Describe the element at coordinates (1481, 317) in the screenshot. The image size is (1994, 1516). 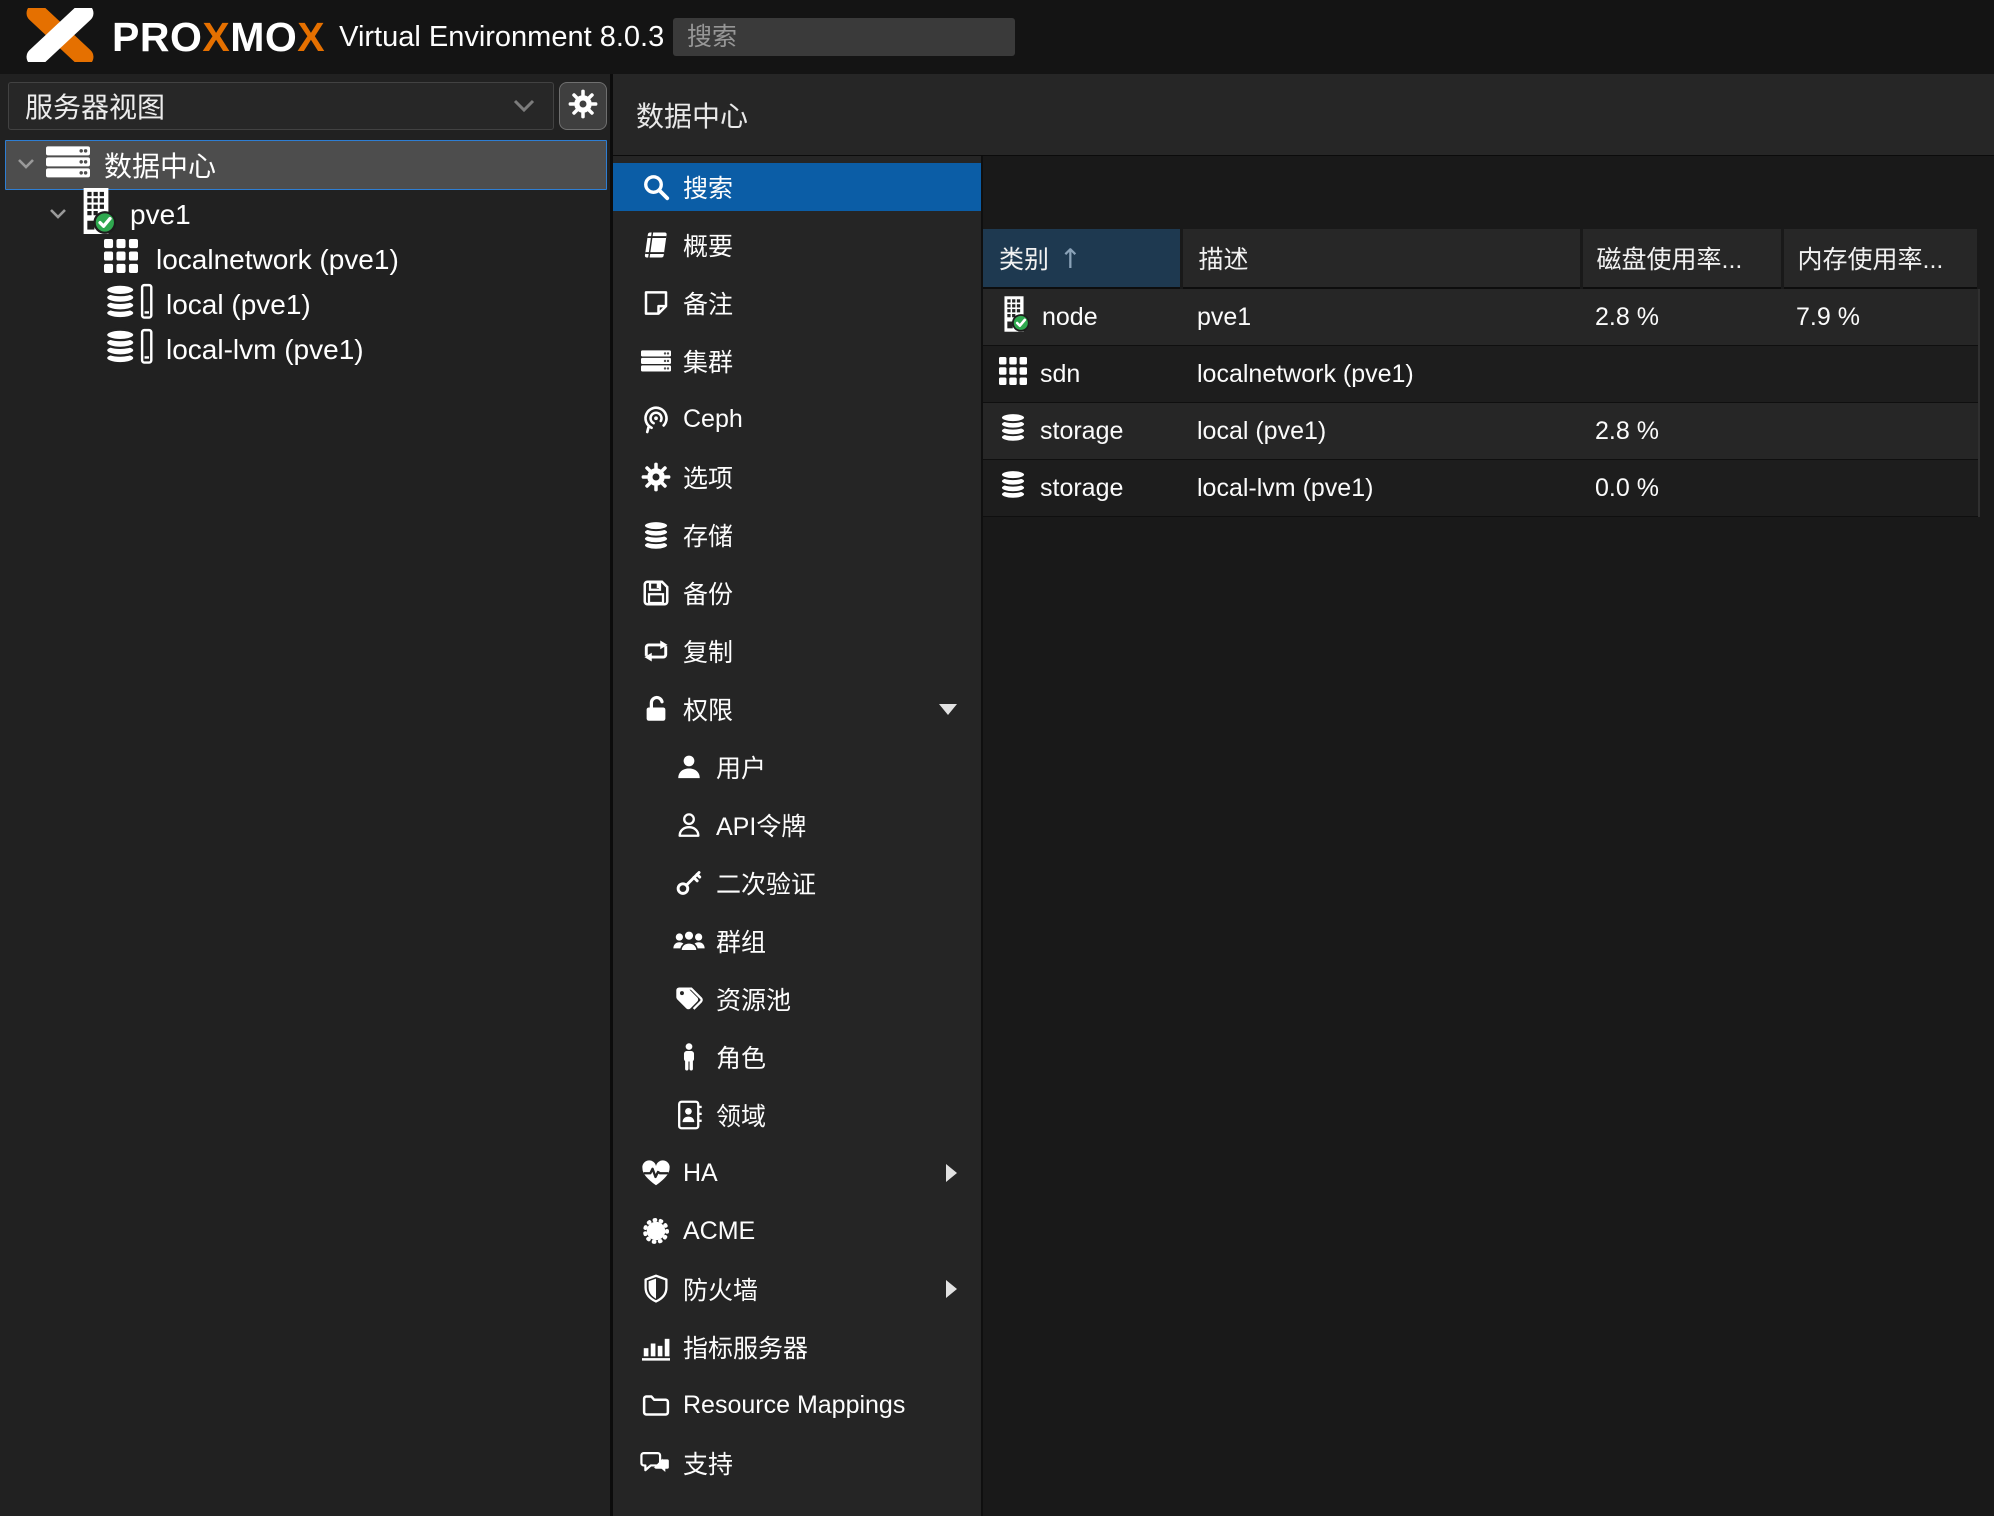
I see `table-row: node pve1 2.8 % 7.9 %` at that location.